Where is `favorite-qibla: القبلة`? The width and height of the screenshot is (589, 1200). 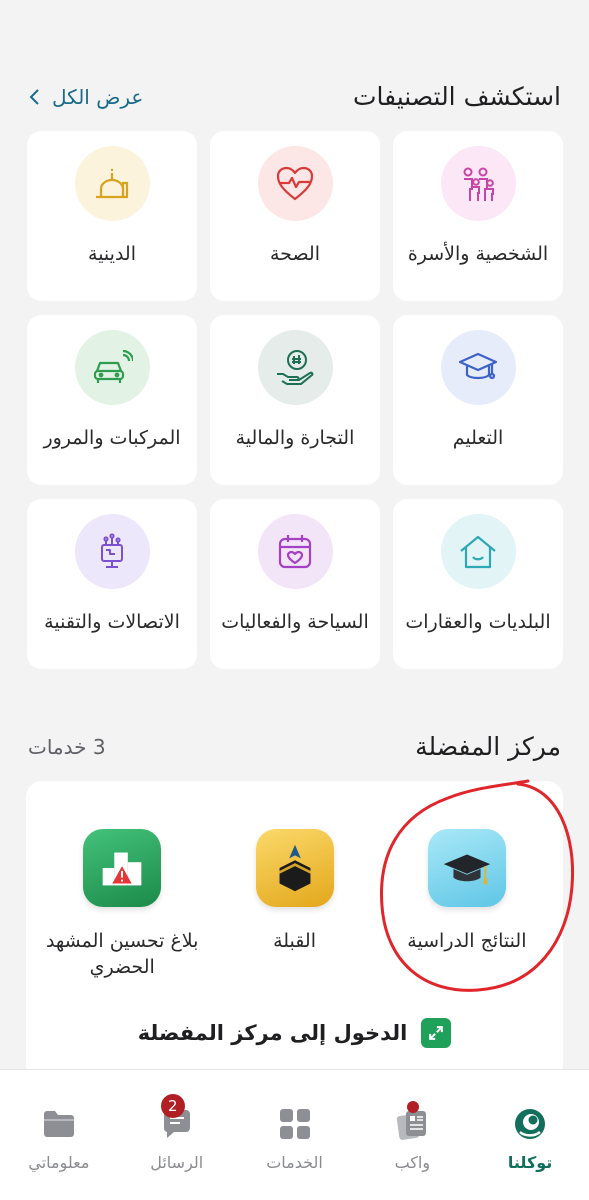 favorite-qibla: القبلة is located at coordinates (295, 904).